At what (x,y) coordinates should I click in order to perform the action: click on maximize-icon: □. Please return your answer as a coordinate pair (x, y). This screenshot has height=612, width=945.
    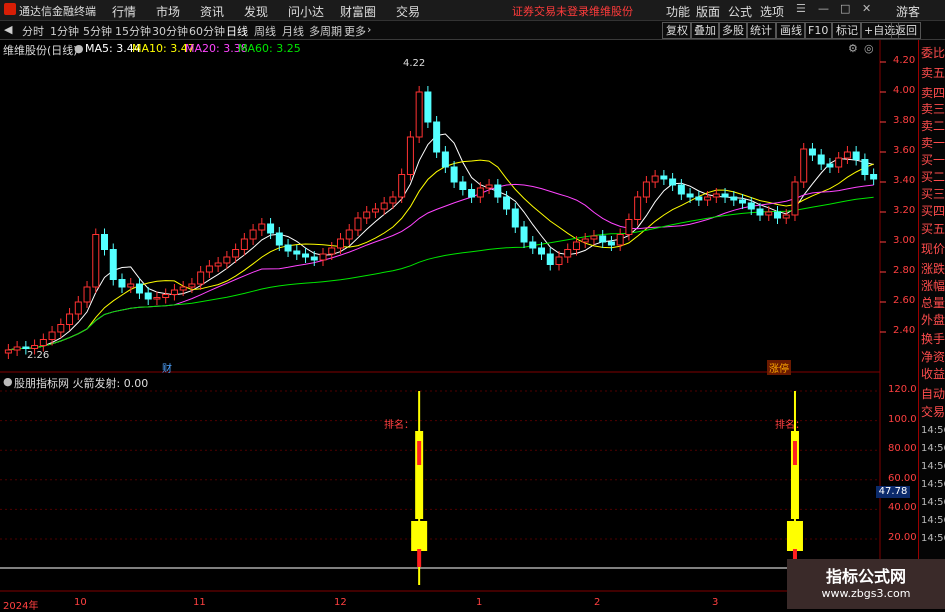
    Looking at the image, I should click on (845, 8).